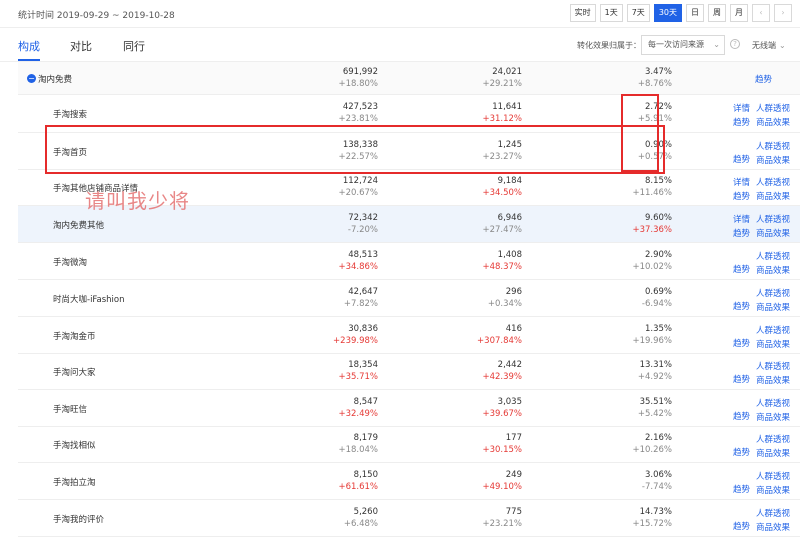 The width and height of the screenshot is (800, 537). Describe the element at coordinates (695, 13) in the screenshot. I see `range-button-day: 日` at that location.